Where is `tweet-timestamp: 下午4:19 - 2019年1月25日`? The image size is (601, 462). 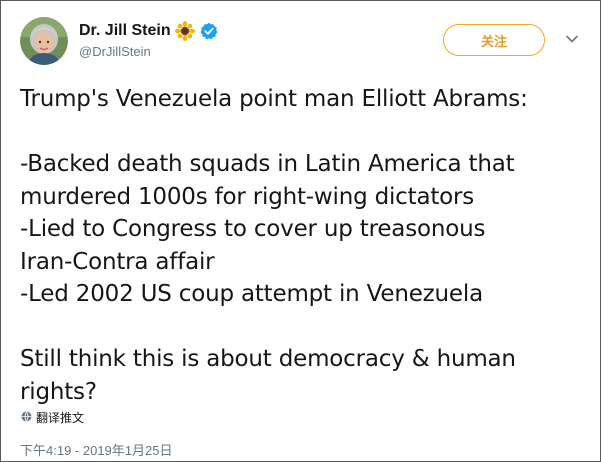 tweet-timestamp: 下午4:19 - 2019年1月25日 is located at coordinates (96, 449).